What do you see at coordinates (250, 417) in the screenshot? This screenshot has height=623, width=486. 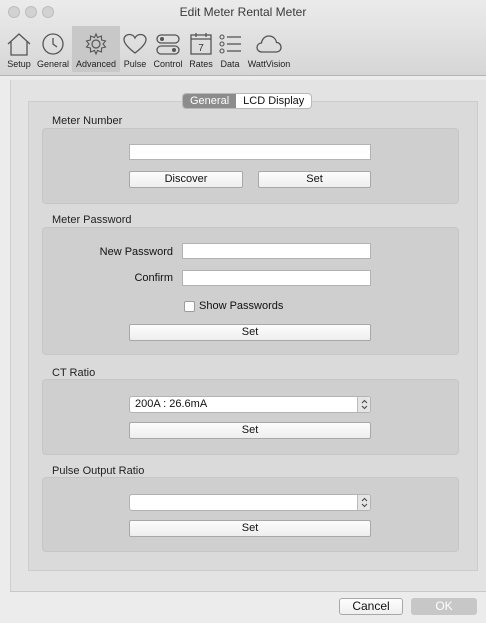 I see `ct-ratio-group` at bounding box center [250, 417].